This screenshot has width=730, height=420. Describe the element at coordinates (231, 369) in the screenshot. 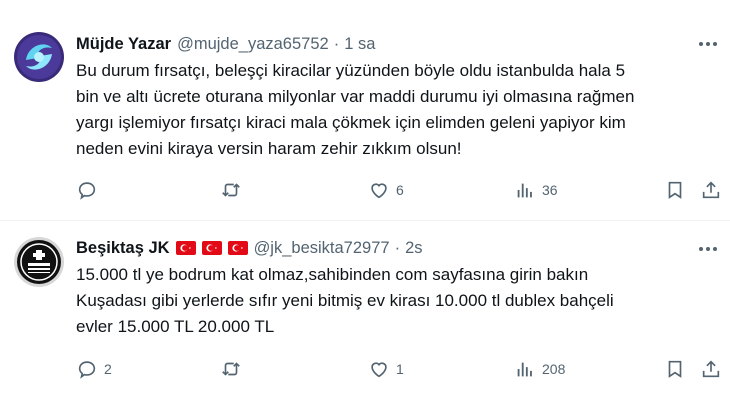

I see `retweet-icon` at that location.